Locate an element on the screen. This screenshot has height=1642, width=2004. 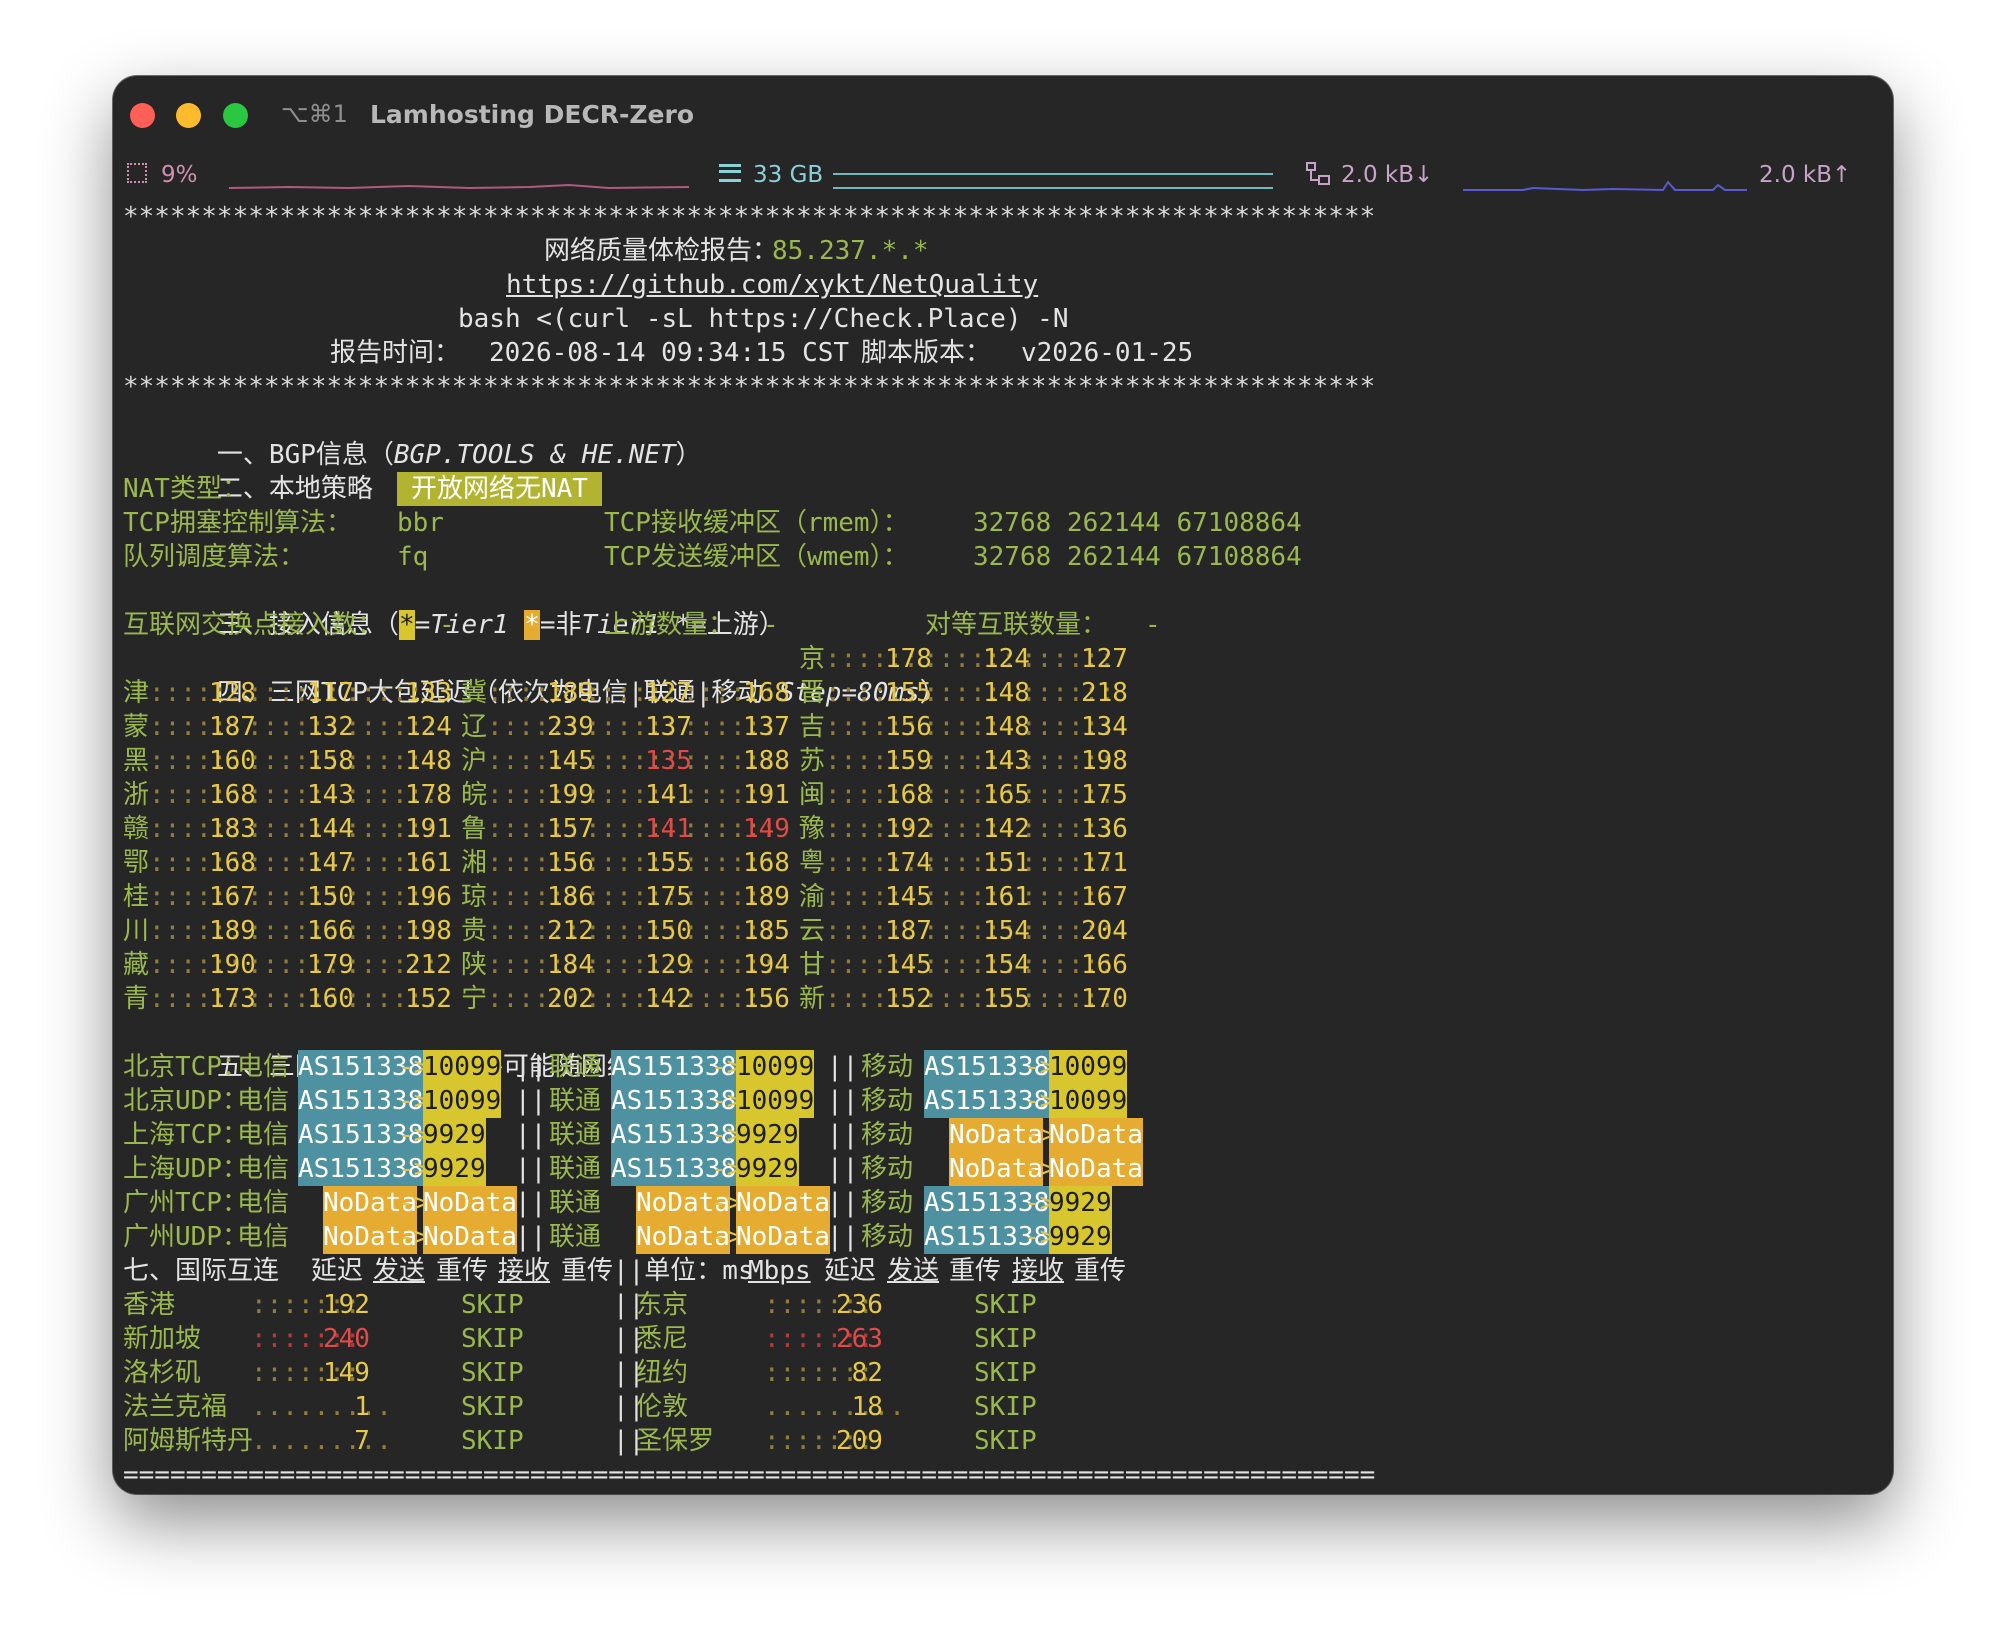
network-graph is located at coordinates (1605, 186).